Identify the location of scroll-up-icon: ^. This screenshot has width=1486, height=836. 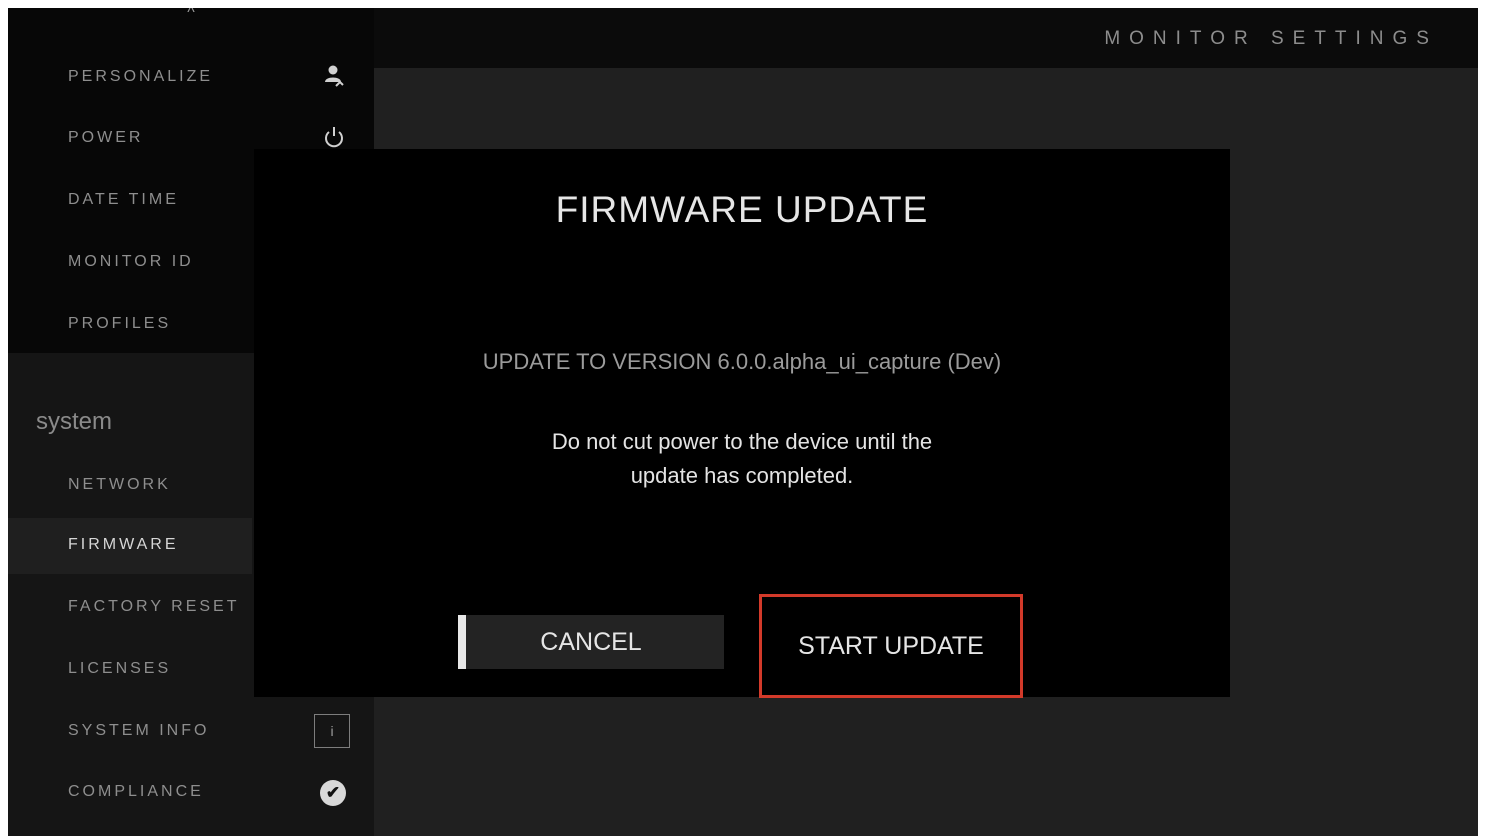
(191, 16).